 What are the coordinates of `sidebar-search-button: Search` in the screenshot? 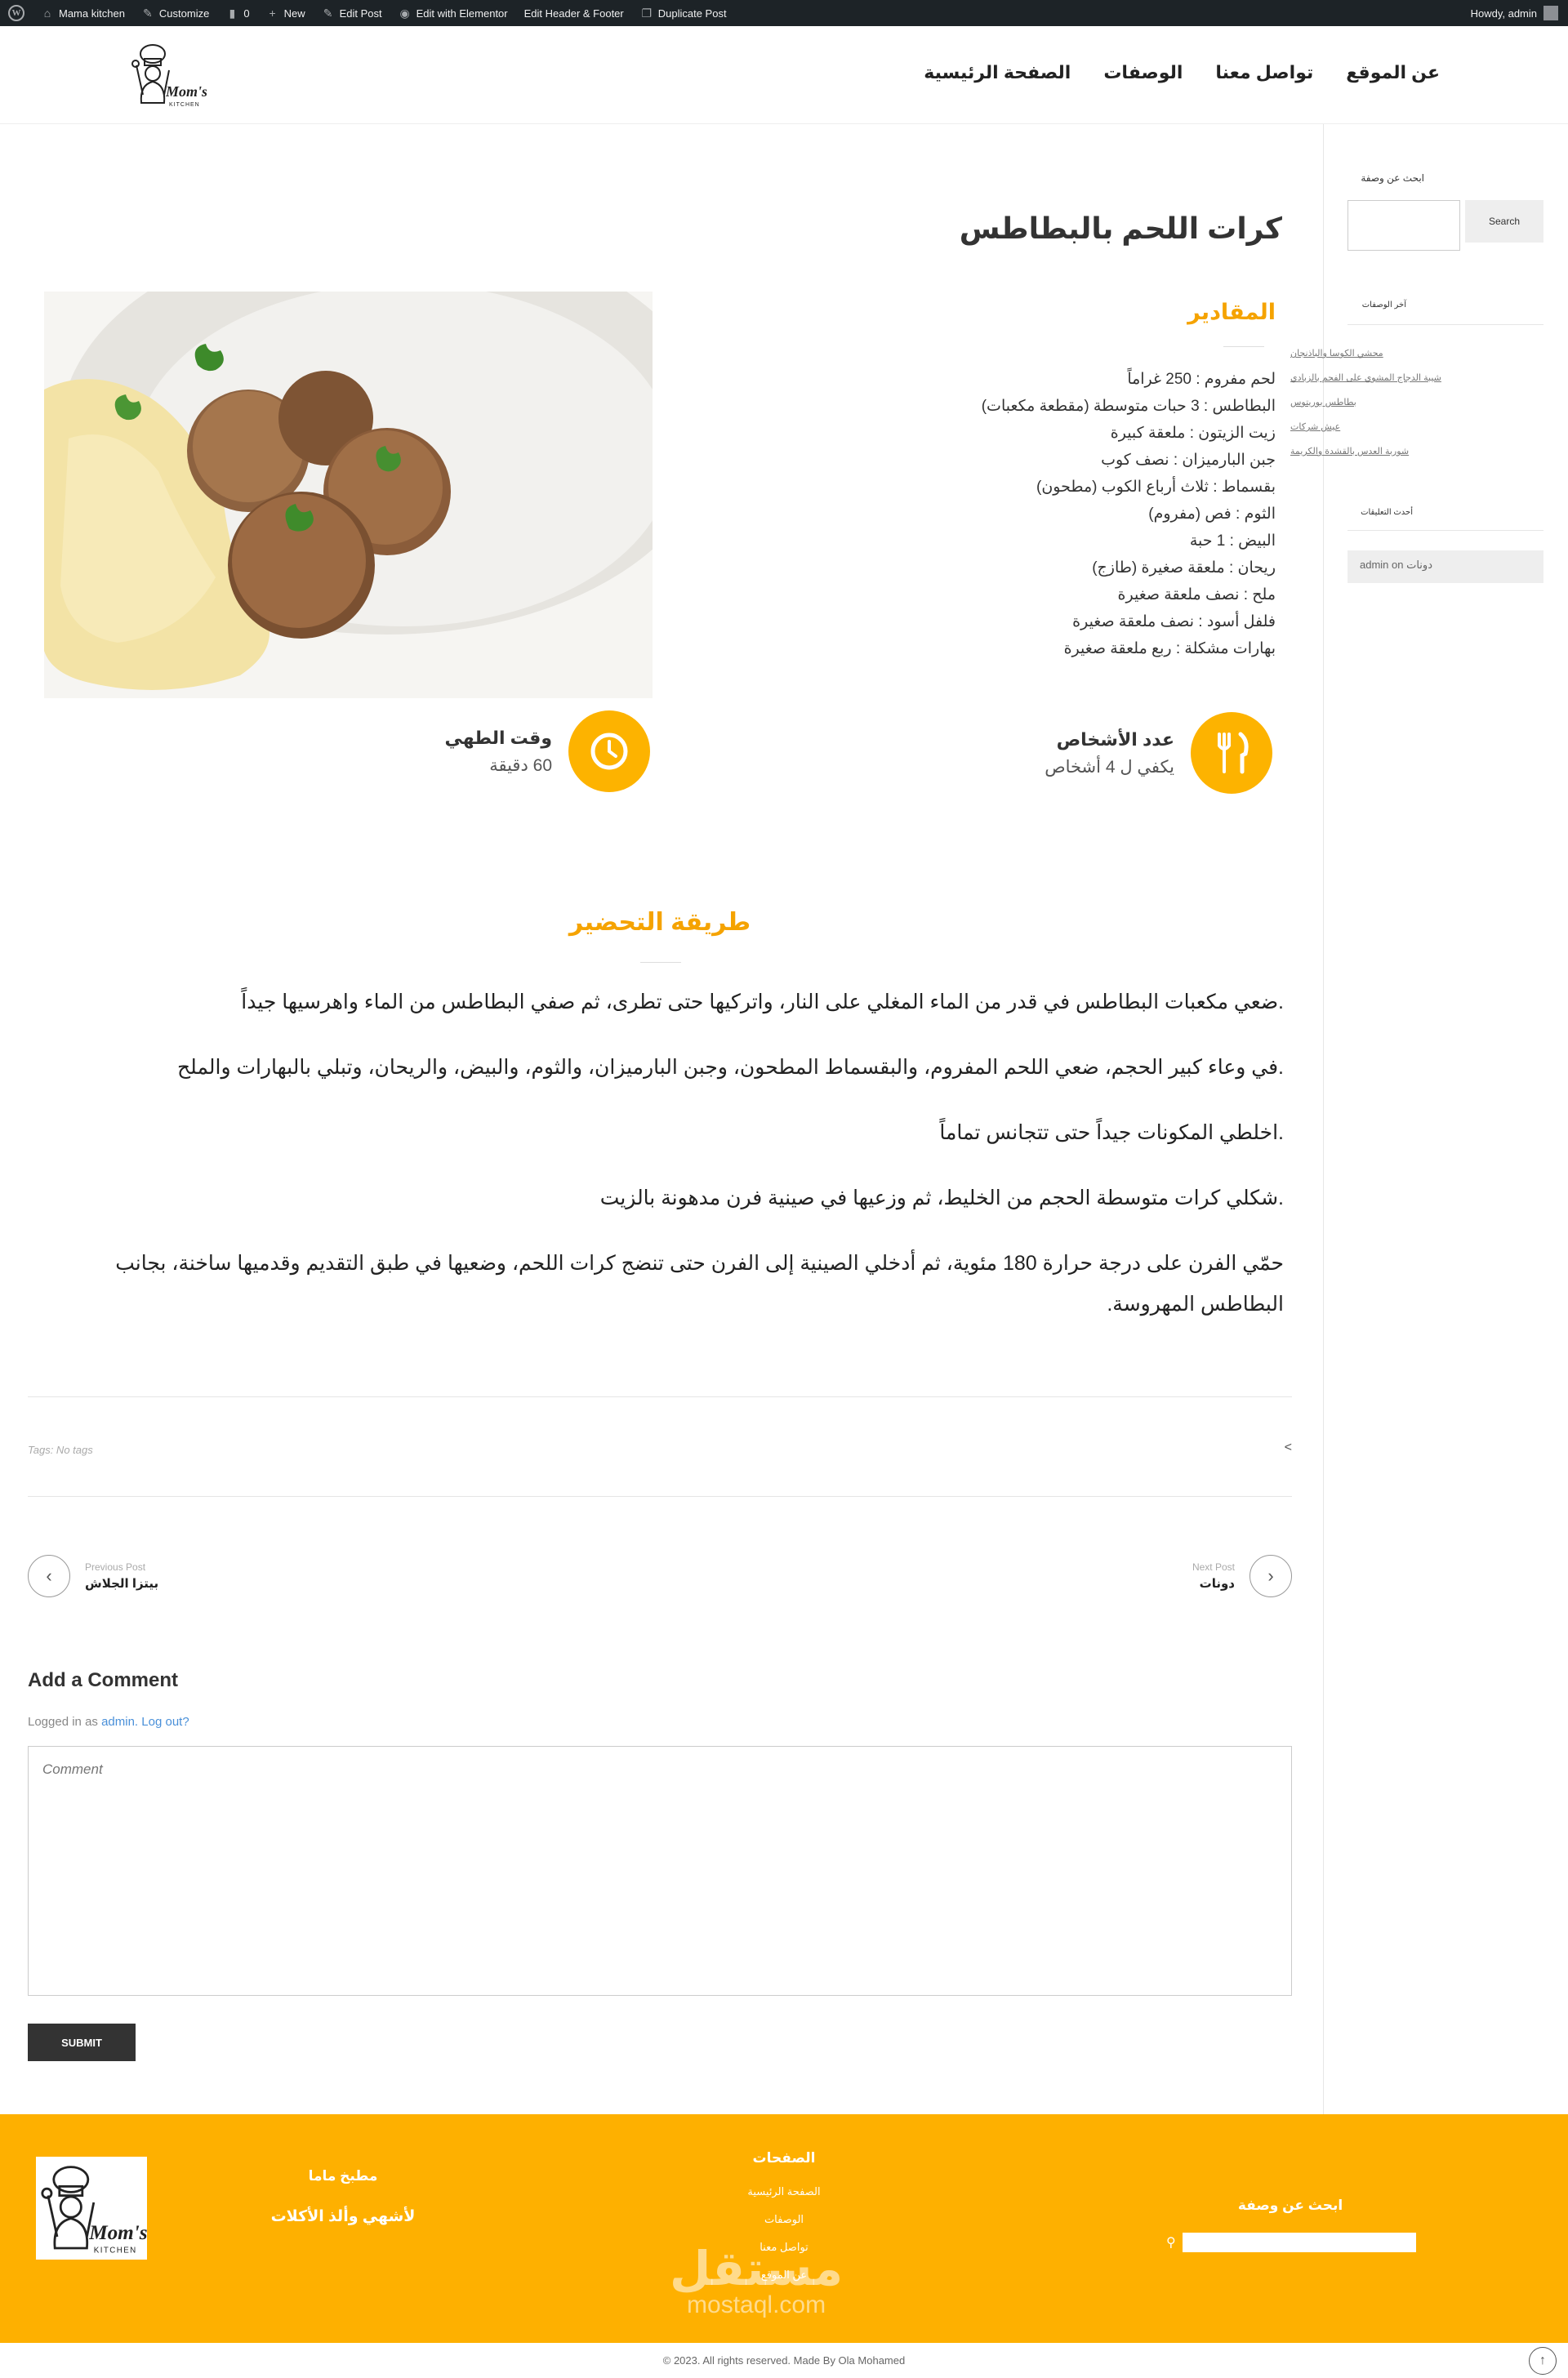 It's located at (1504, 222).